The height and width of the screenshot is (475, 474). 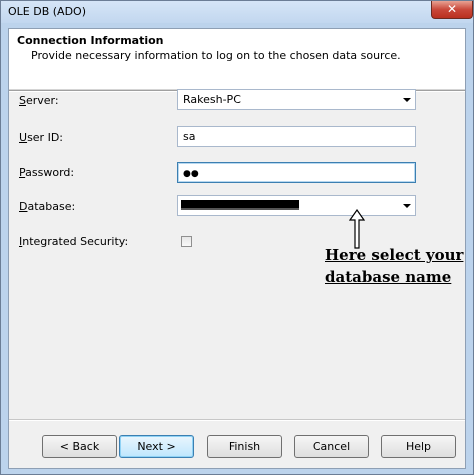 What do you see at coordinates (394, 255) in the screenshot?
I see `annotation-line-1: Here select your` at bounding box center [394, 255].